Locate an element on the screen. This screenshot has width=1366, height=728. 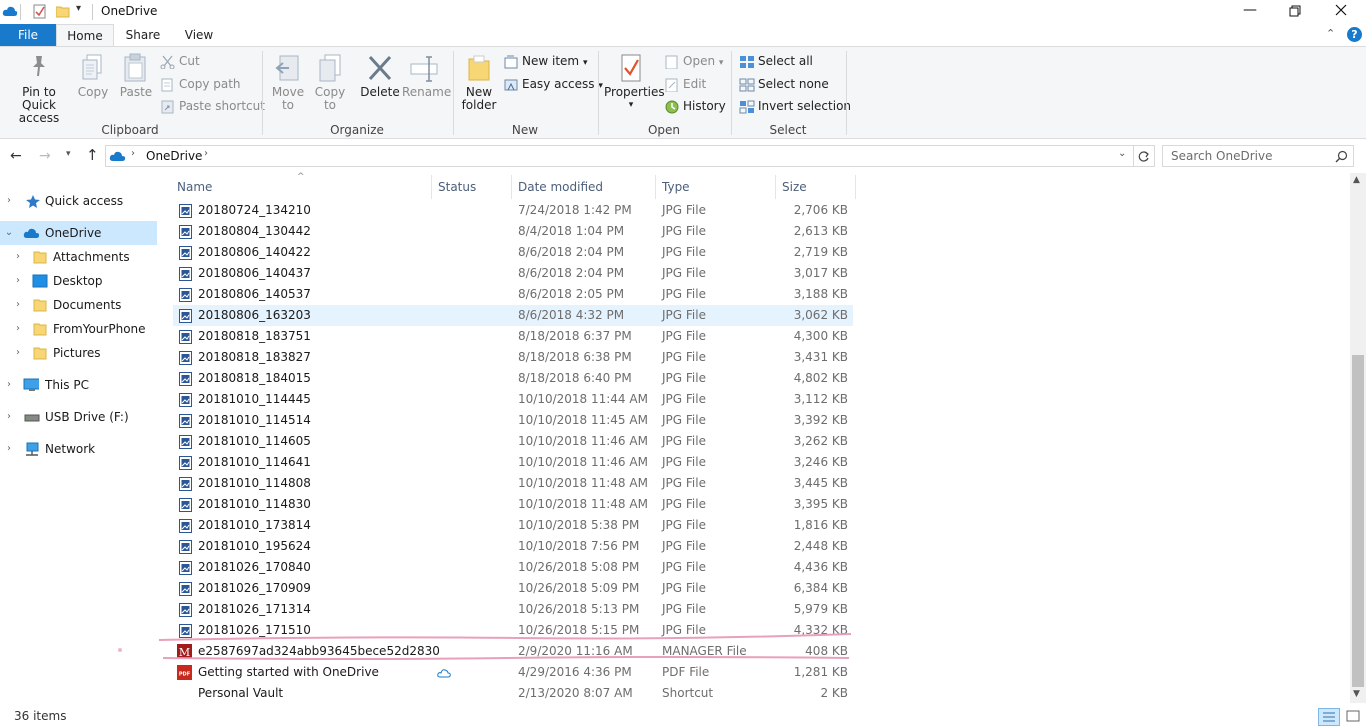
new-item-button: New item ▾ is located at coordinates (545, 61).